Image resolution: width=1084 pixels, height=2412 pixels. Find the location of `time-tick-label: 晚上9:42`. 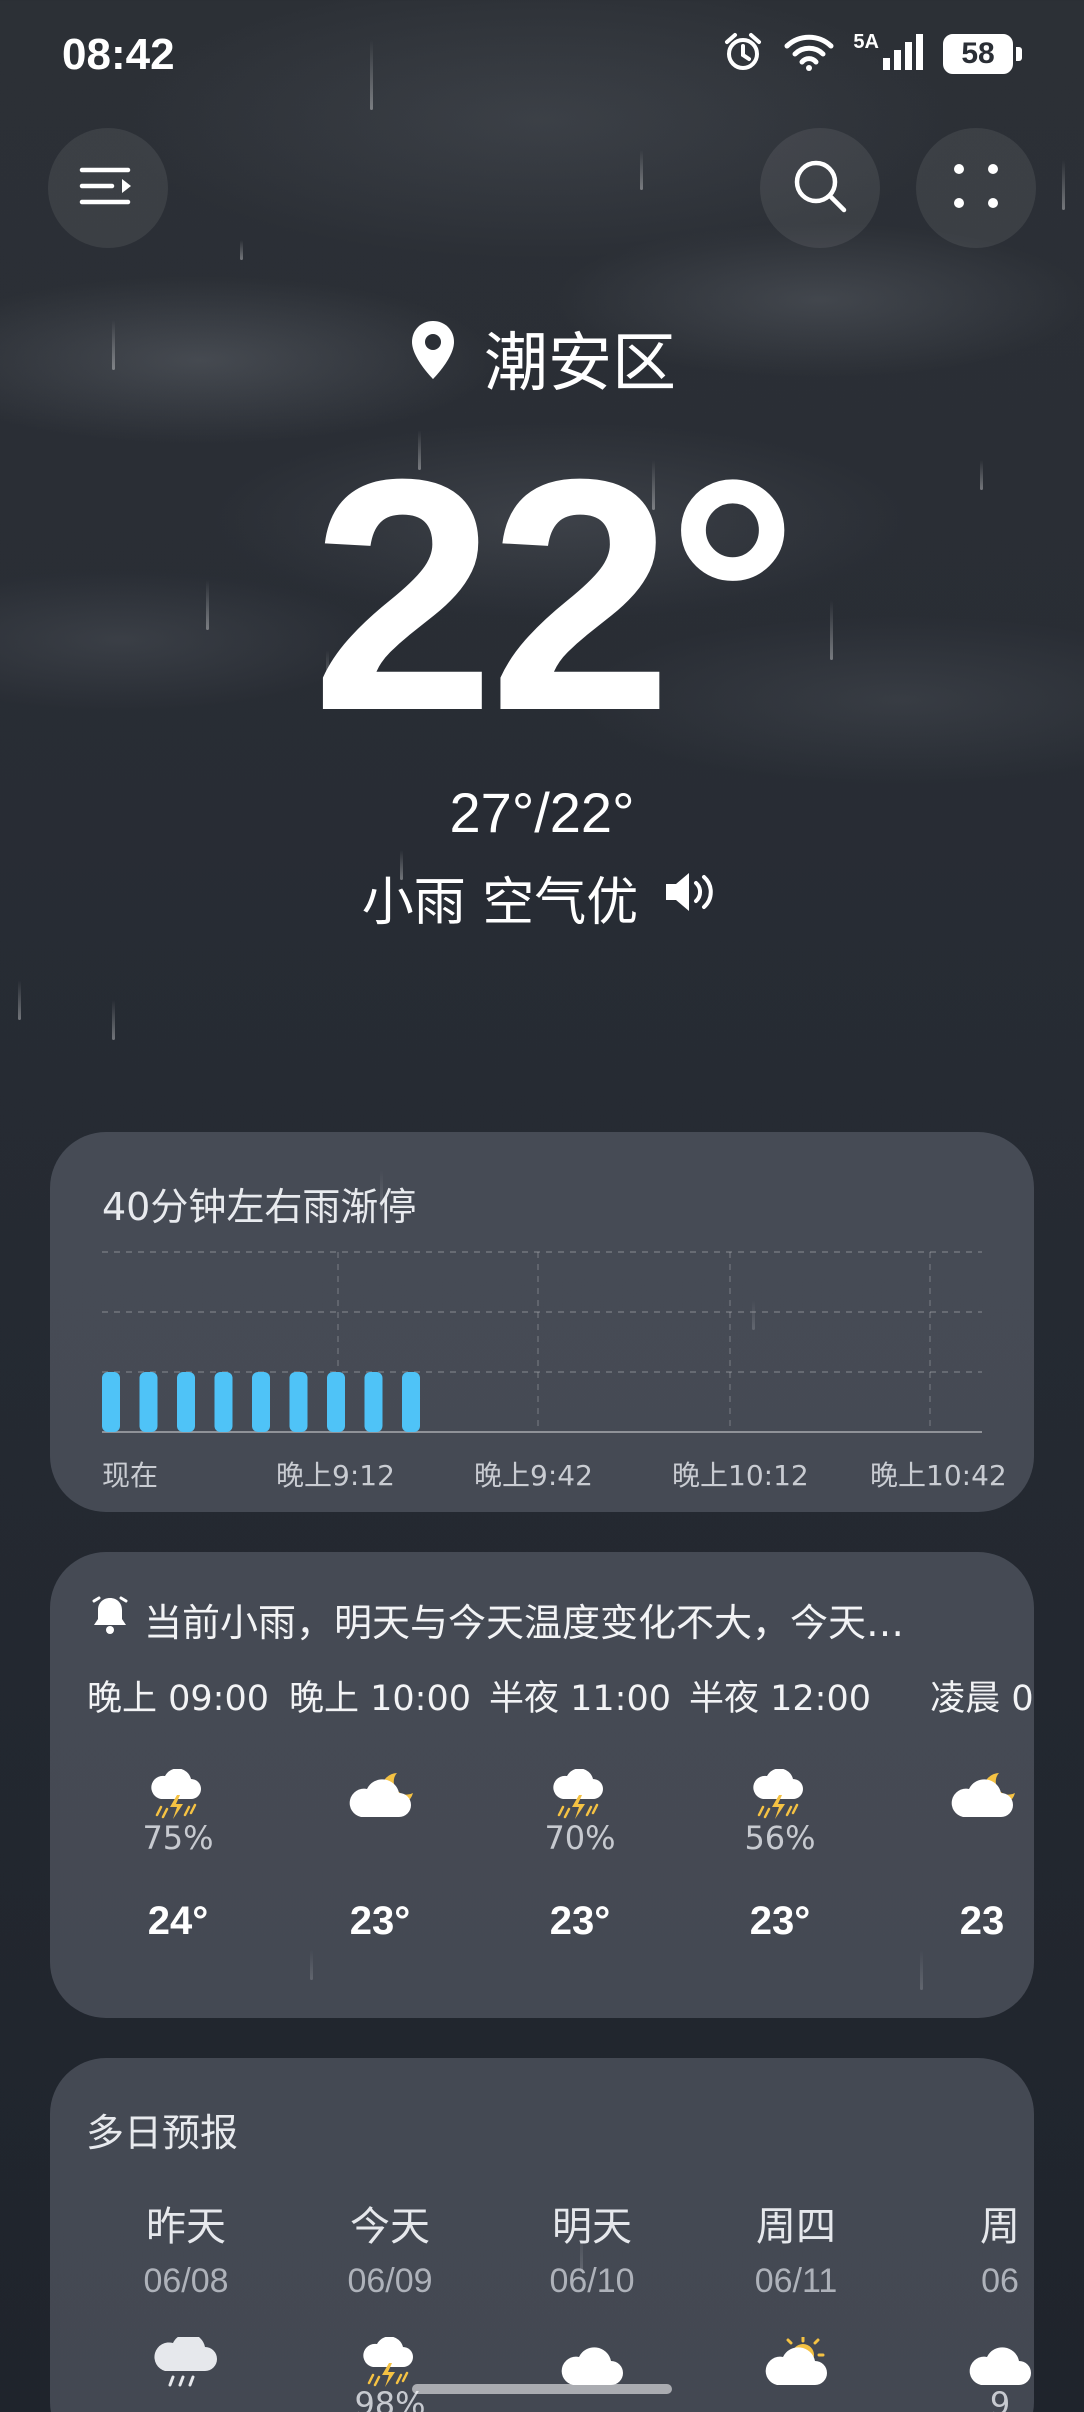

time-tick-label: 晚上9:42 is located at coordinates (533, 1475).